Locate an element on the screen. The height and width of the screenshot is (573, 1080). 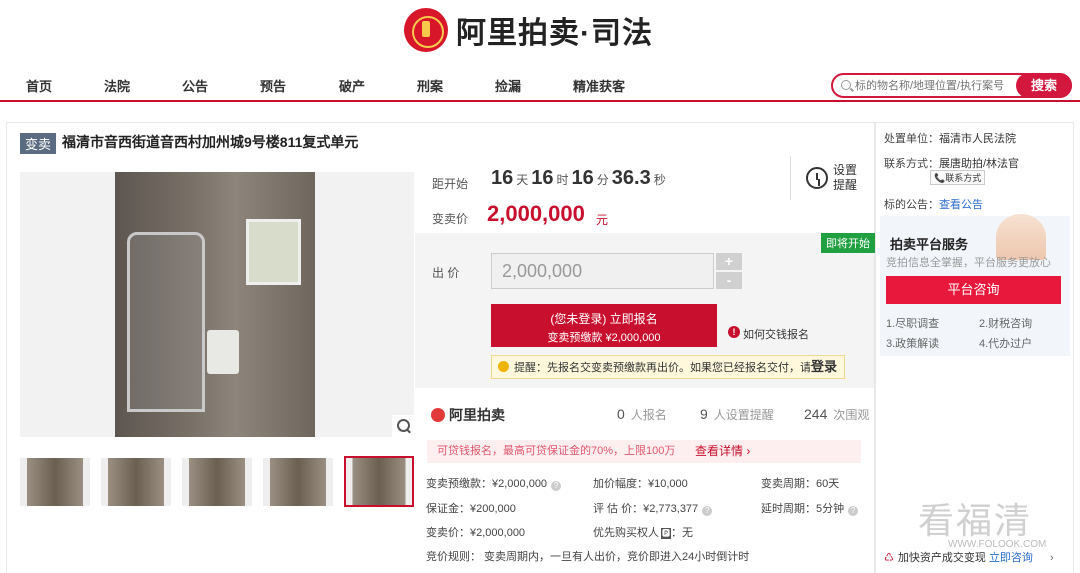
photo-window is located at coordinates (273, 252).